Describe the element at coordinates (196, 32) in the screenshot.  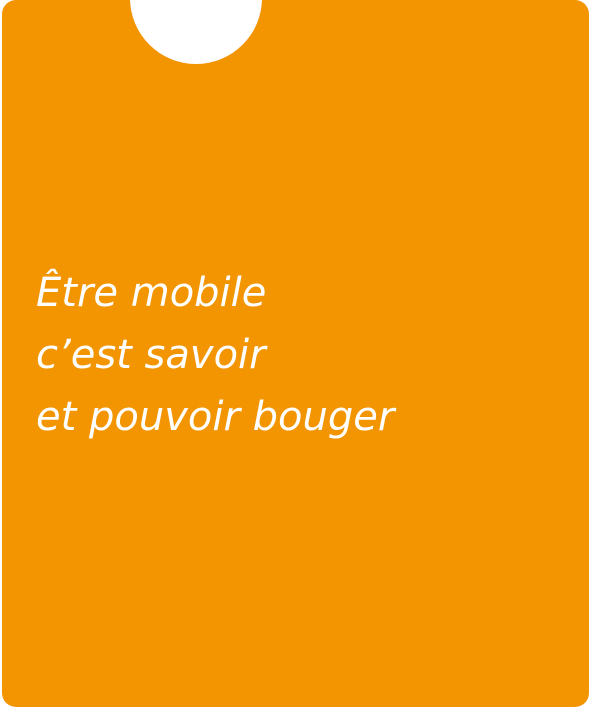
I see `semicircle-notch` at that location.